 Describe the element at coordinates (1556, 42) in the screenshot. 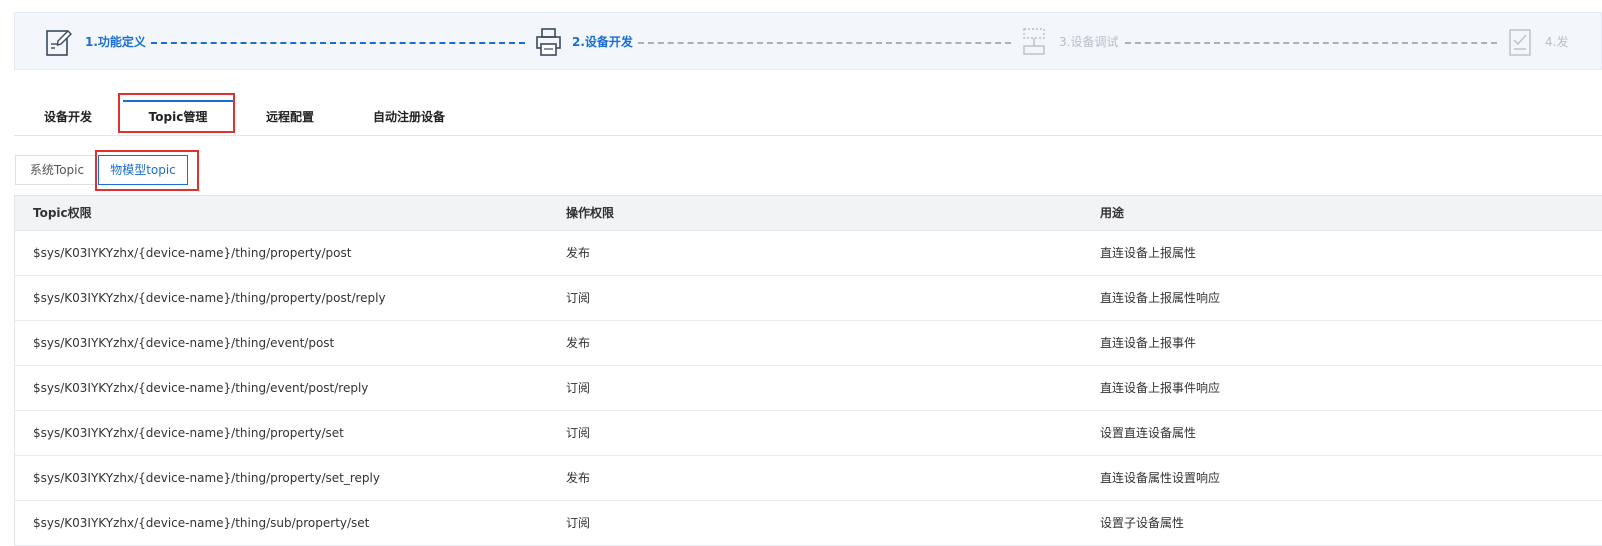

I see `step-4-label: 4.发` at that location.